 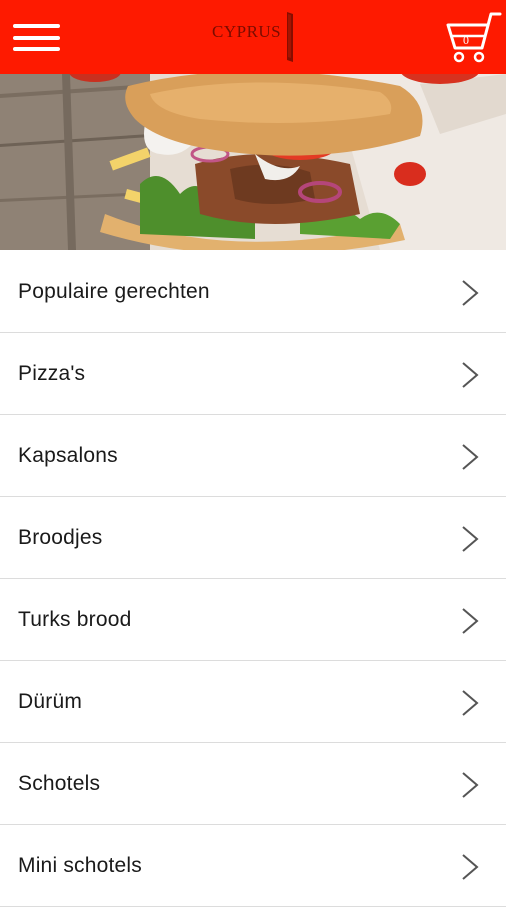 What do you see at coordinates (68, 455) in the screenshot?
I see `category-label: Kapsalons` at bounding box center [68, 455].